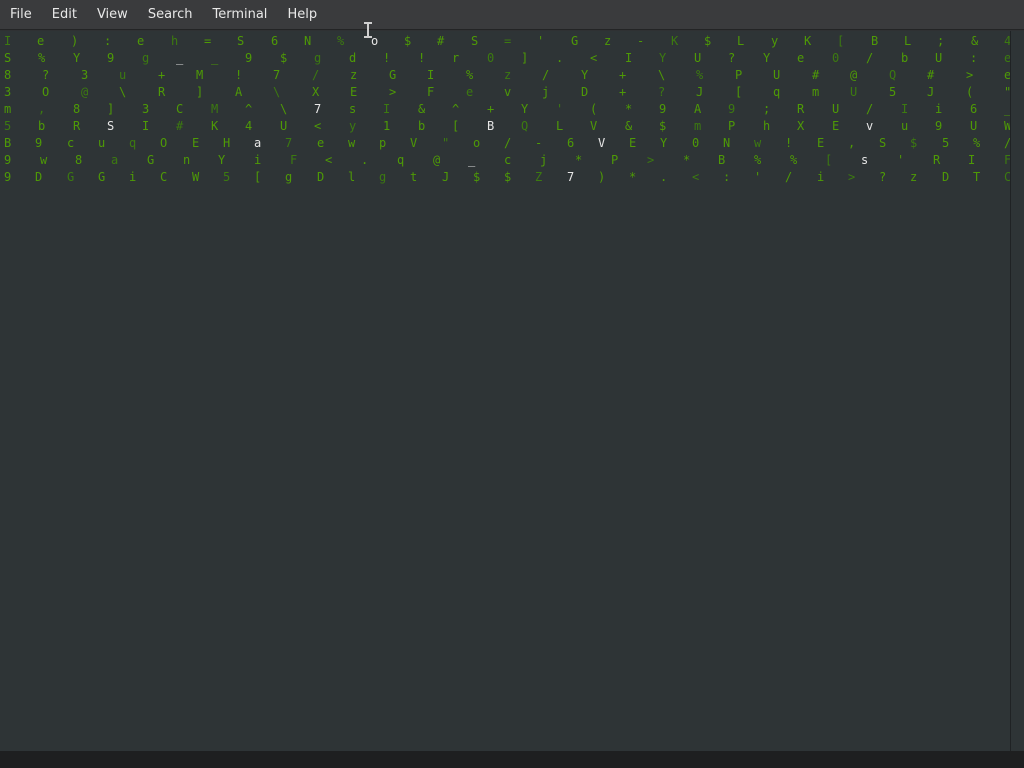 The image size is (1024, 768). Describe the element at coordinates (187, 160) in the screenshot. I see `terminal-glyph: n` at that location.